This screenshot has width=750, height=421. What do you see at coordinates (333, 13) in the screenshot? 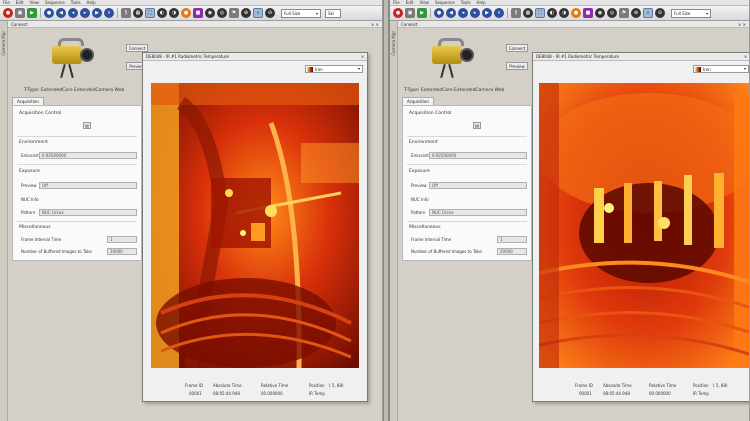
I see `small-select: Ski` at bounding box center [333, 13].